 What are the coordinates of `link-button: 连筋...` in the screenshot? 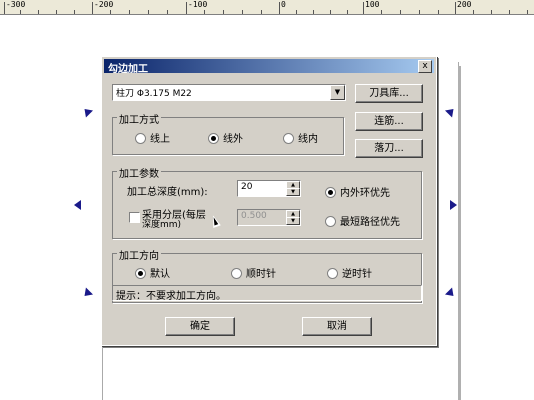 It's located at (389, 121).